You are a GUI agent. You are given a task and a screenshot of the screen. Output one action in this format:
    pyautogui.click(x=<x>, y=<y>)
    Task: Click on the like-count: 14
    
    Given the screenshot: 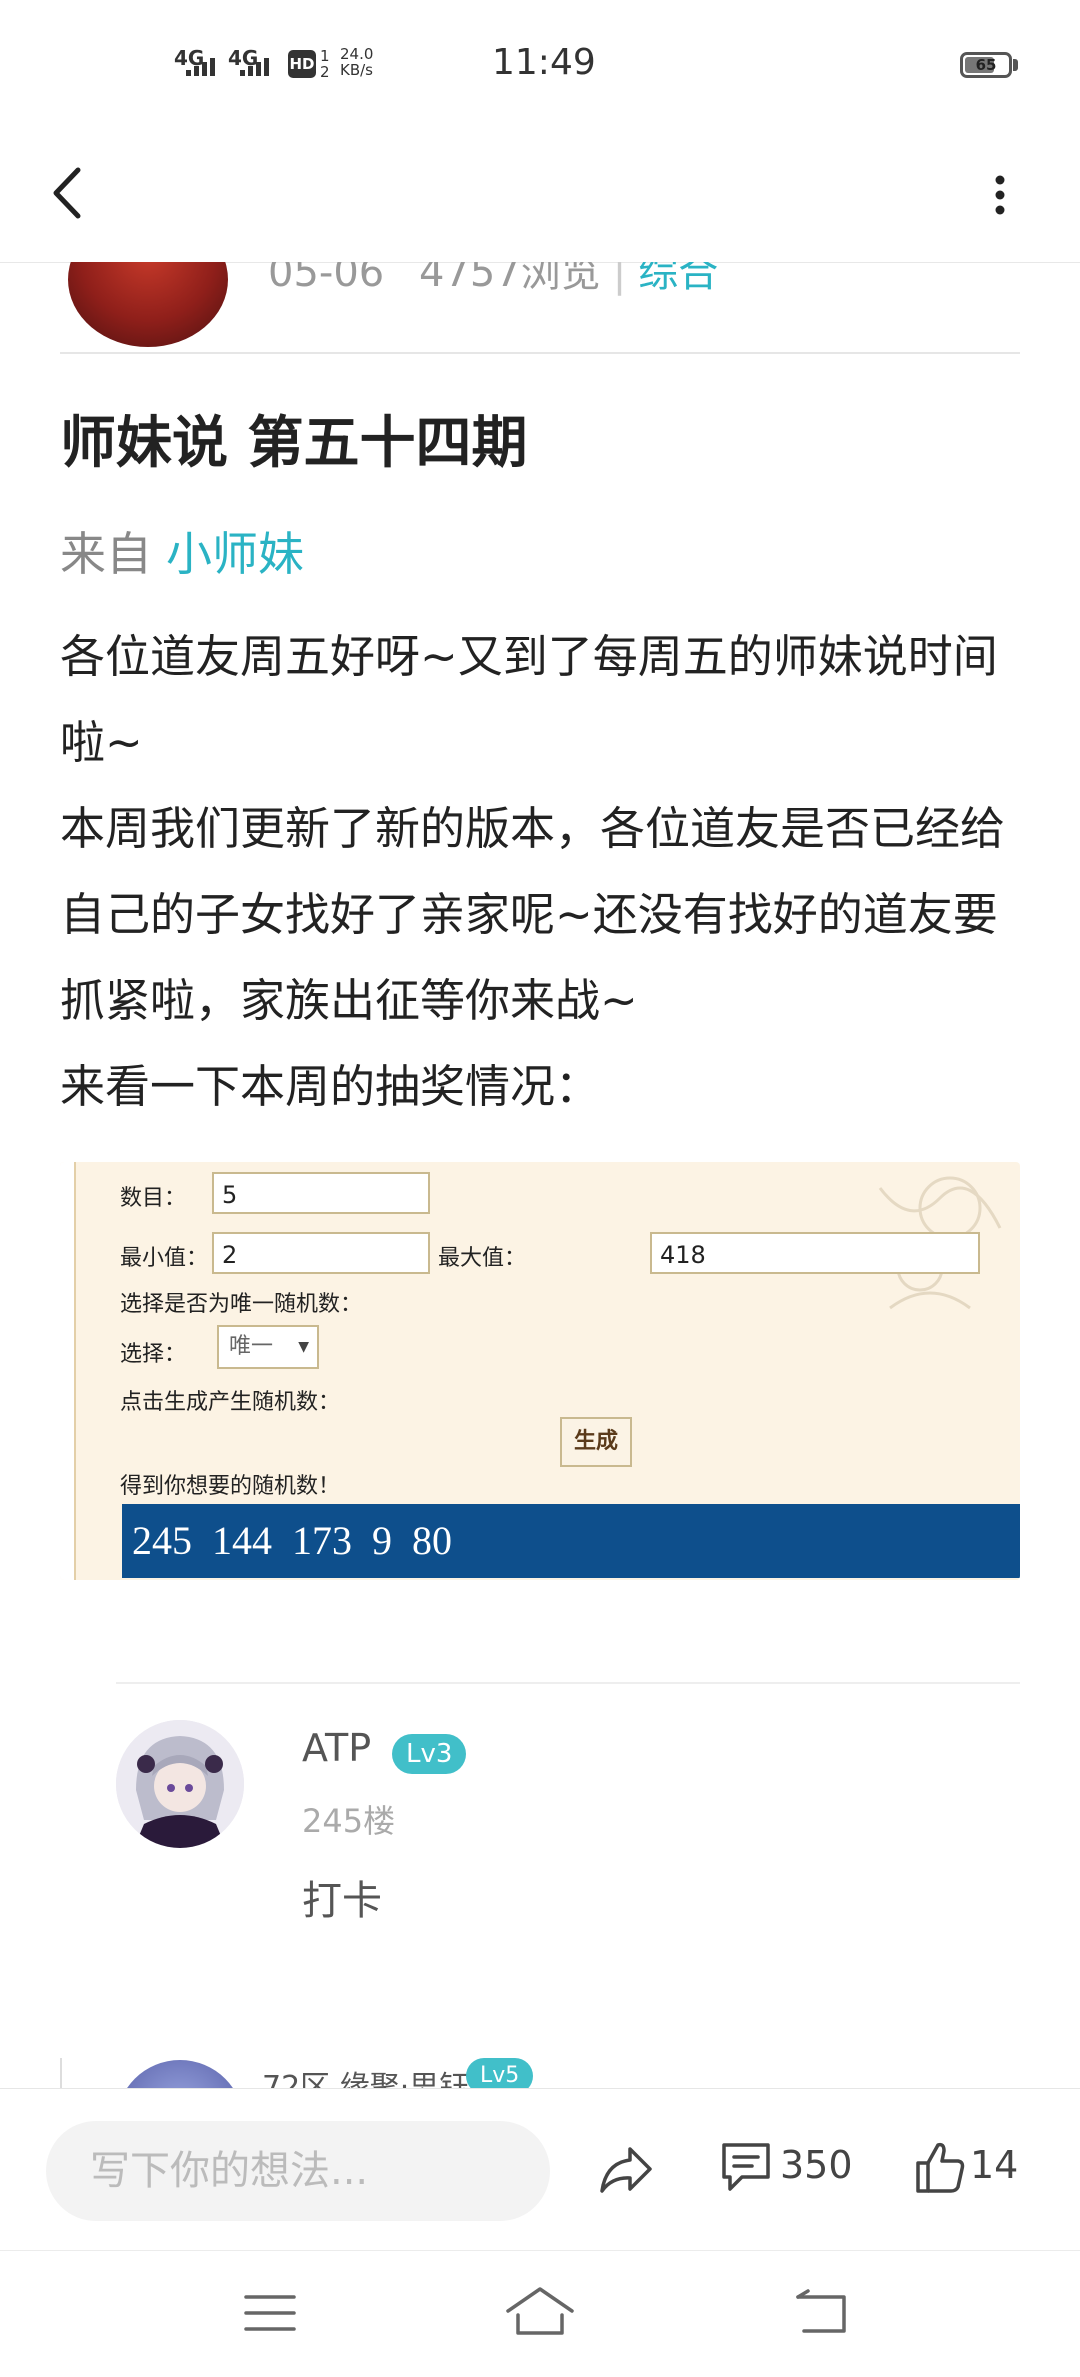 What is the action you would take?
    pyautogui.click(x=994, y=2165)
    